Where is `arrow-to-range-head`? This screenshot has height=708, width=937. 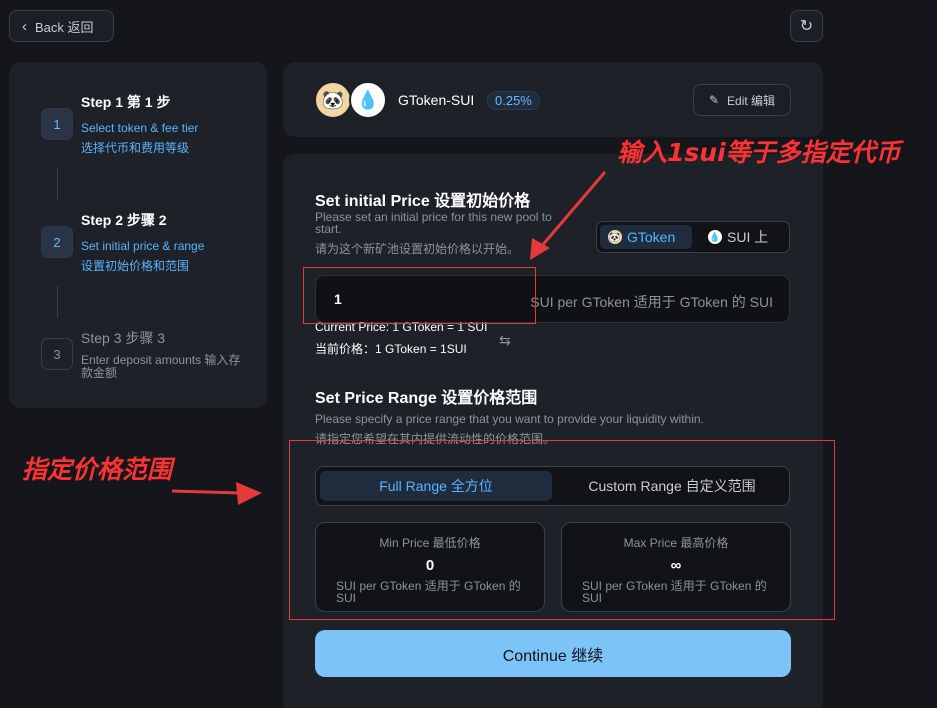
arrow-to-range-head is located at coordinates (249, 493).